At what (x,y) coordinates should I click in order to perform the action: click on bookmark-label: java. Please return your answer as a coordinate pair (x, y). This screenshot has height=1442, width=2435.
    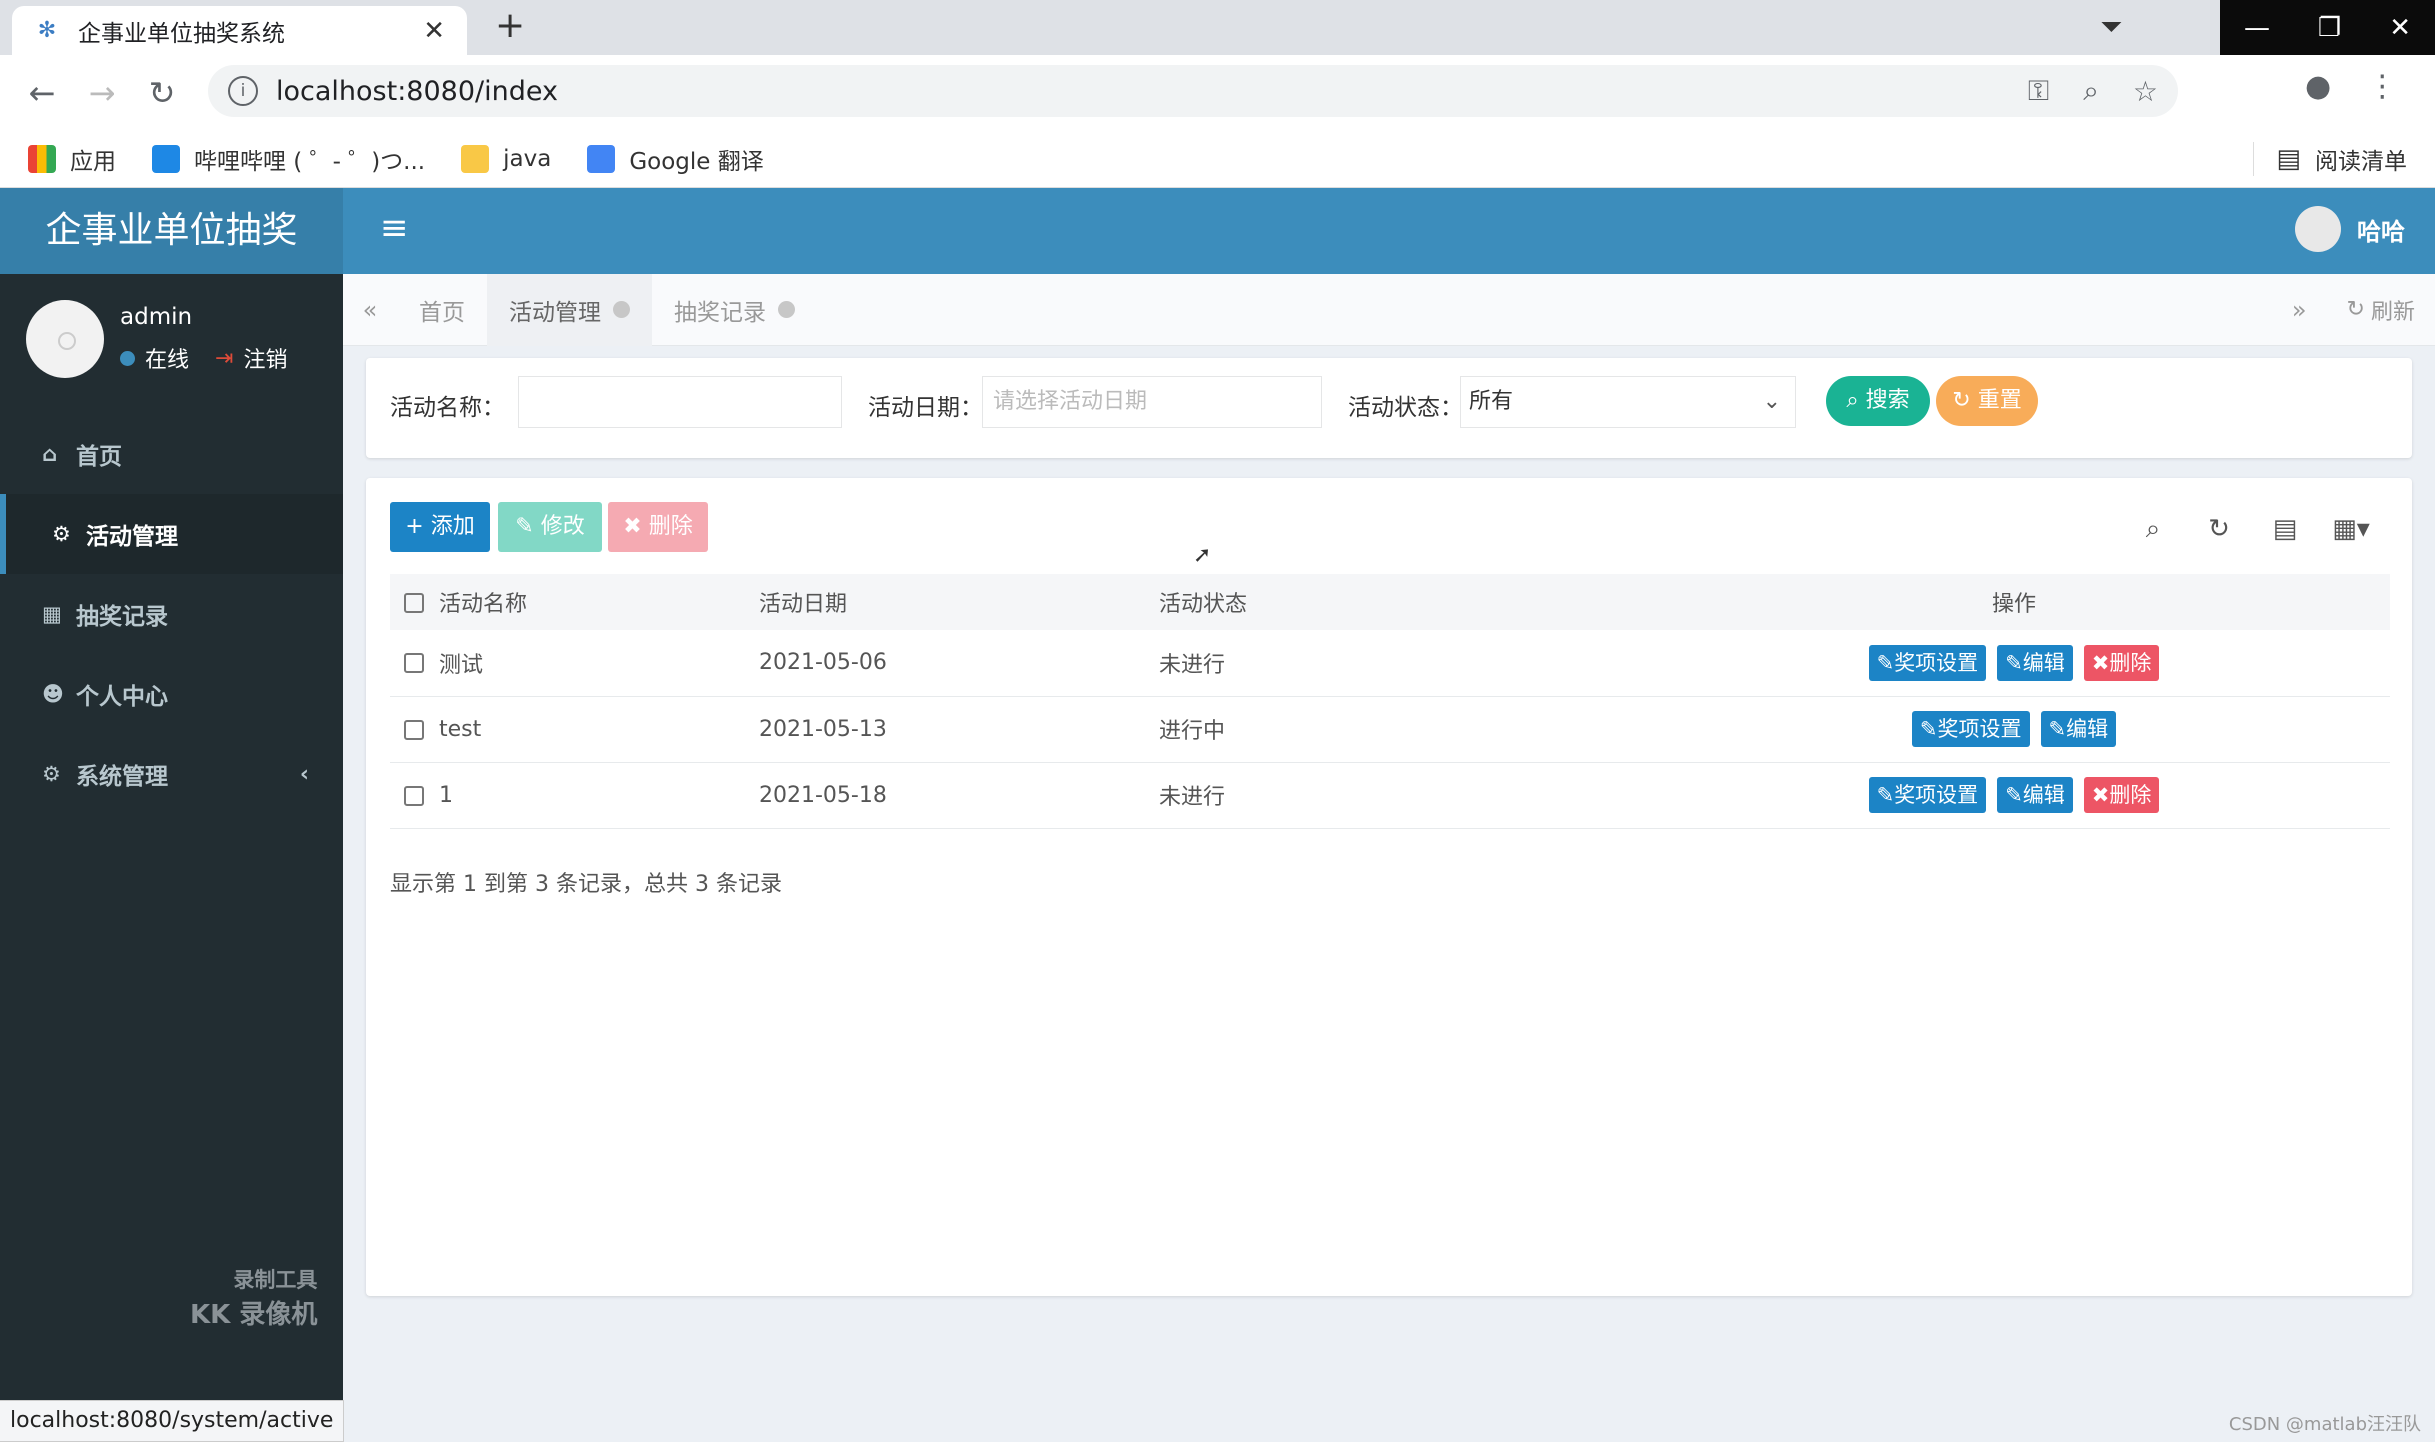
    Looking at the image, I should click on (527, 158).